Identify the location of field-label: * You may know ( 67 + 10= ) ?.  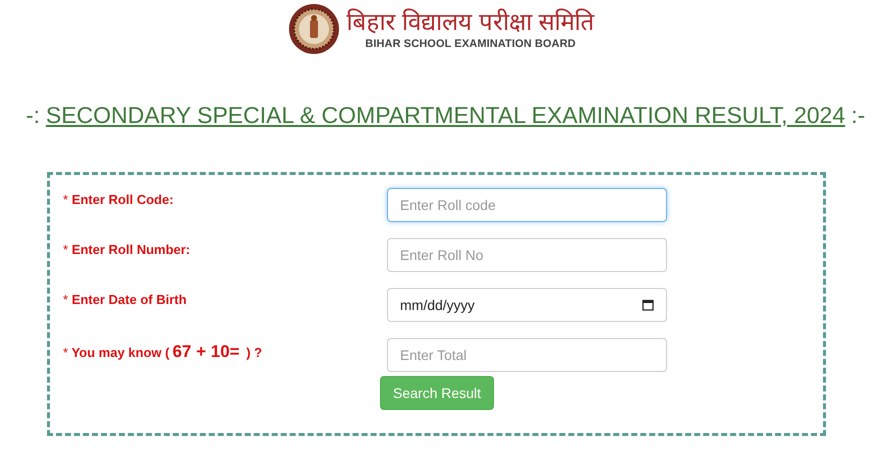
(163, 352).